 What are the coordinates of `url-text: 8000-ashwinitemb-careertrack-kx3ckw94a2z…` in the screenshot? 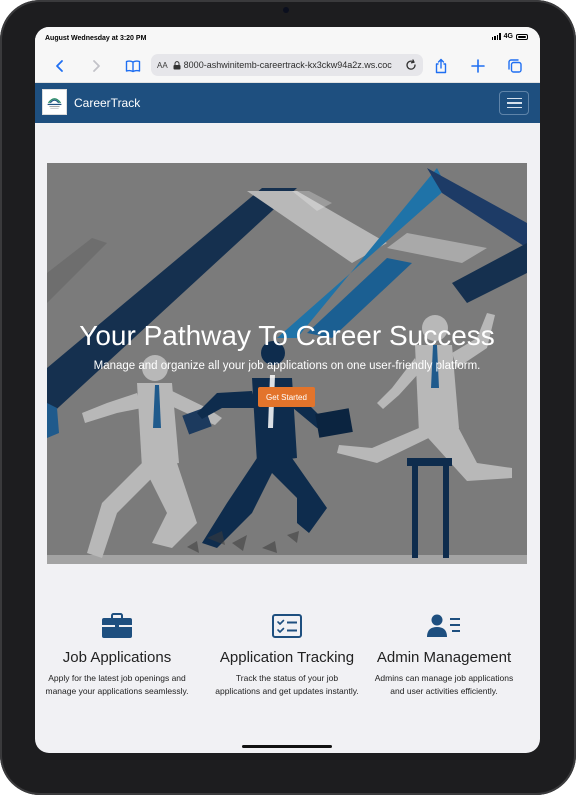 It's located at (287, 65).